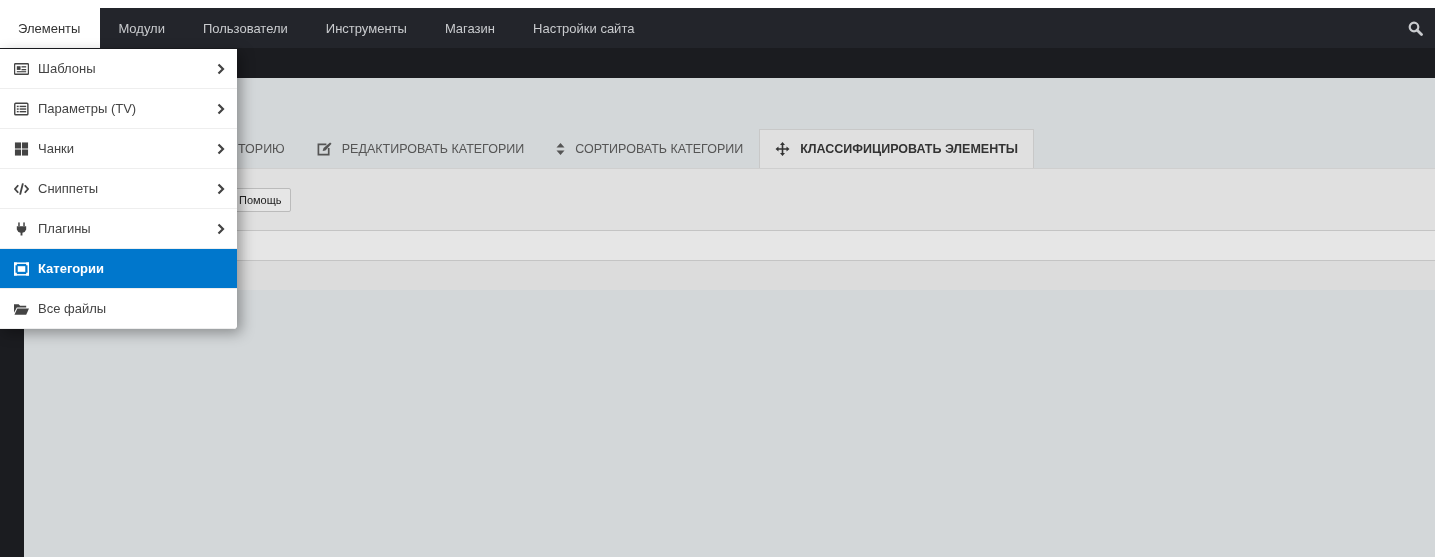 Image resolution: width=1435 pixels, height=557 pixels. What do you see at coordinates (118, 109) in the screenshot?
I see `menu-item: Параметры (TV)` at bounding box center [118, 109].